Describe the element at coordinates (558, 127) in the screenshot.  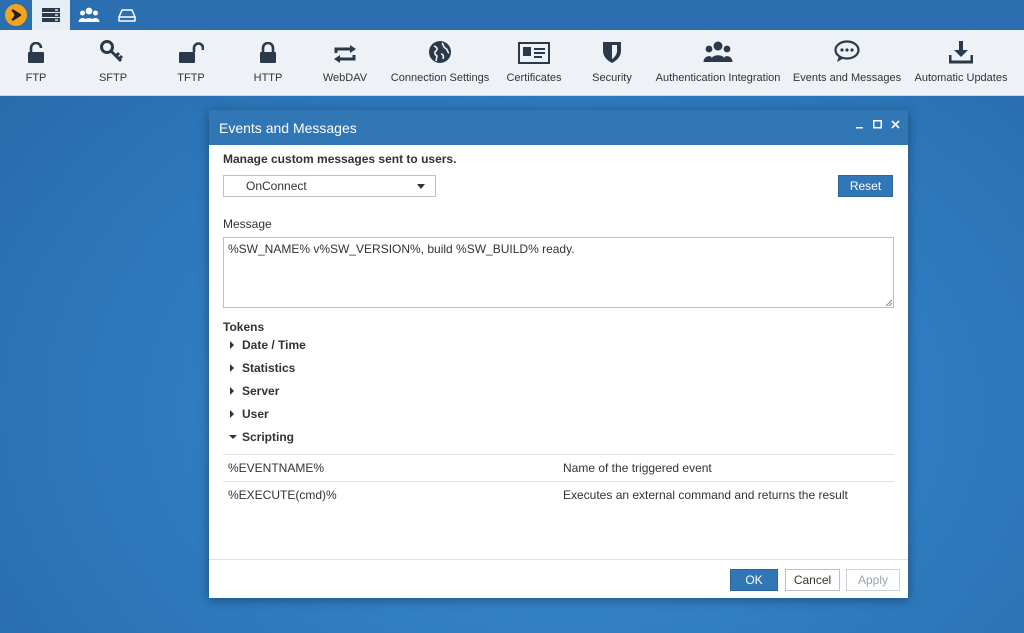
I see `dialog-header: Events and Messages` at that location.